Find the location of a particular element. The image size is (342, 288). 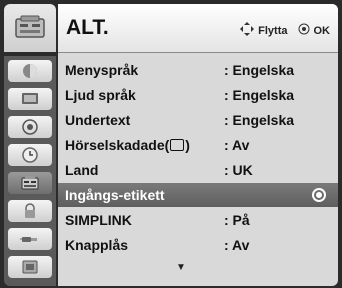

page-title: ALT. is located at coordinates (87, 27).